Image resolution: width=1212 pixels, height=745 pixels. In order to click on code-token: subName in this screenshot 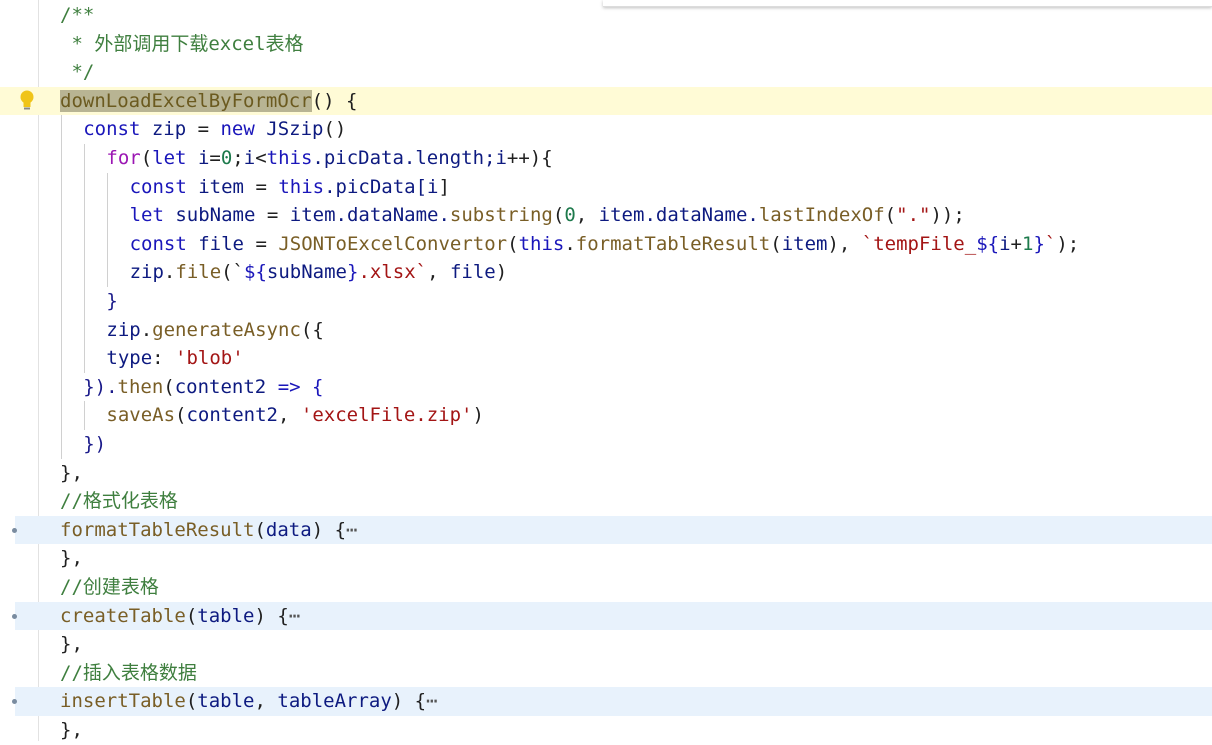, I will do `click(215, 215)`.